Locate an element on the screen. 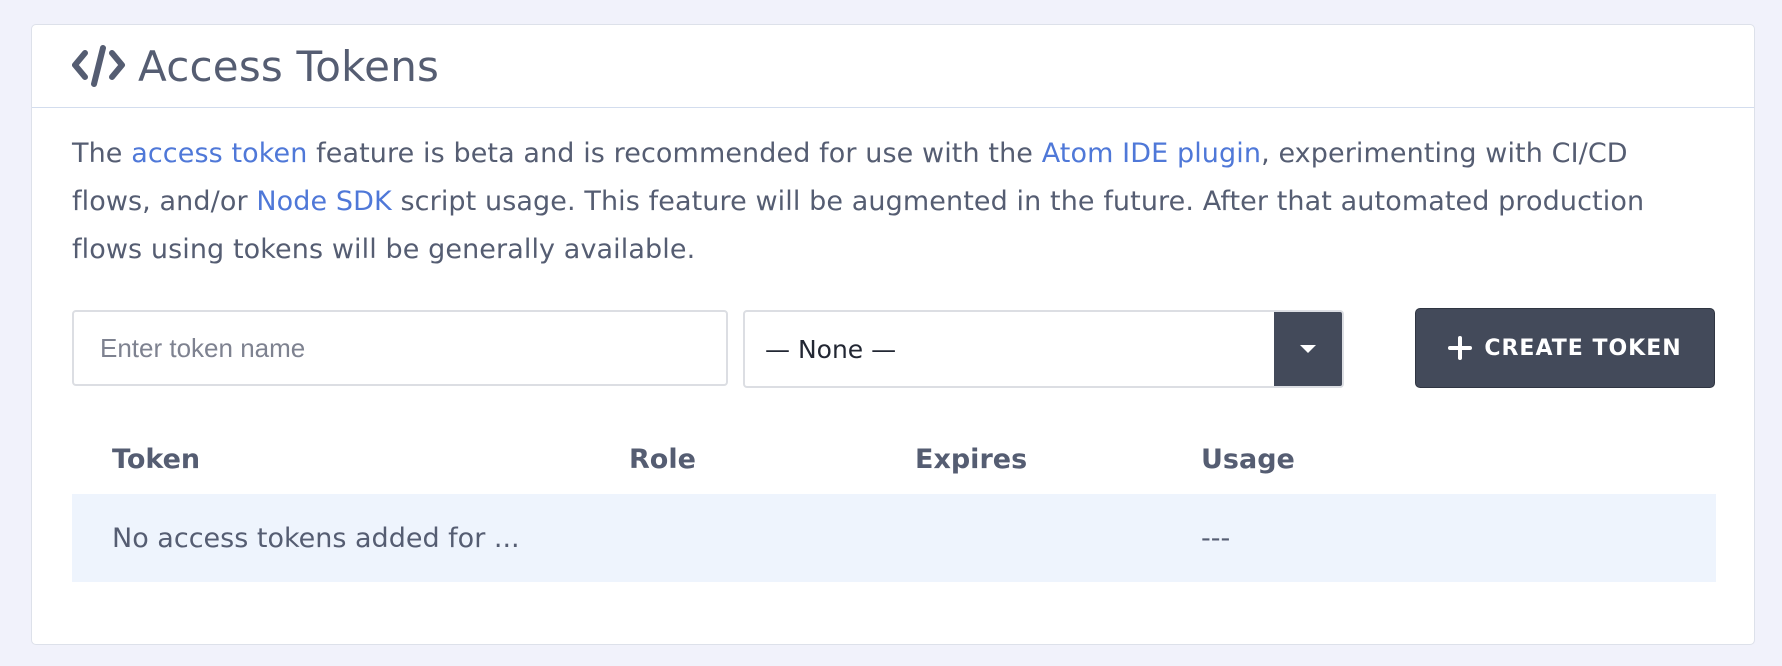  description-text: The is located at coordinates (102, 153).